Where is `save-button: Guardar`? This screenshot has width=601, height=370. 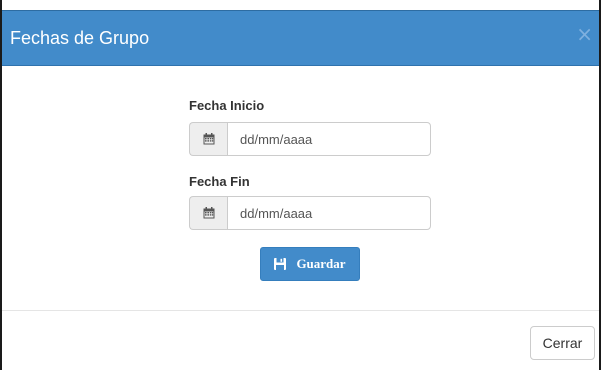
save-button: Guardar is located at coordinates (310, 264).